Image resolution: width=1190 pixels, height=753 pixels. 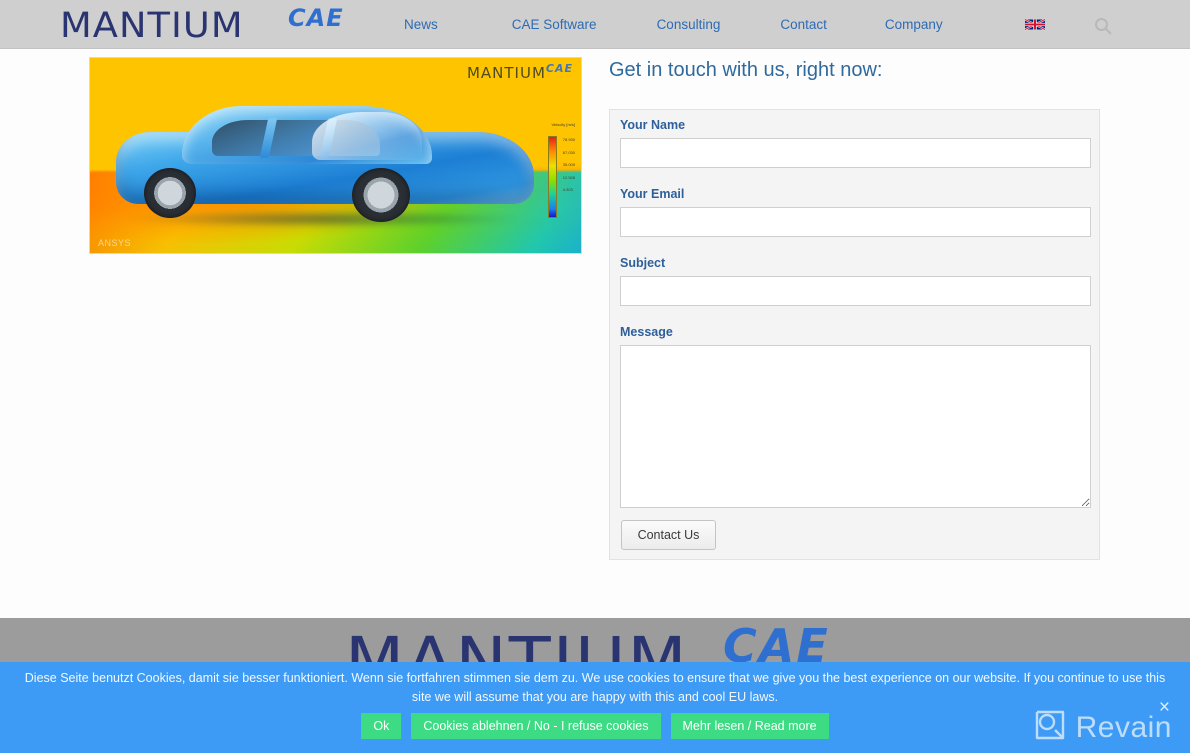 I want to click on legend-tick-labels: 78.930 67.030 35.009 12.528 4.303, so click(x=569, y=165).